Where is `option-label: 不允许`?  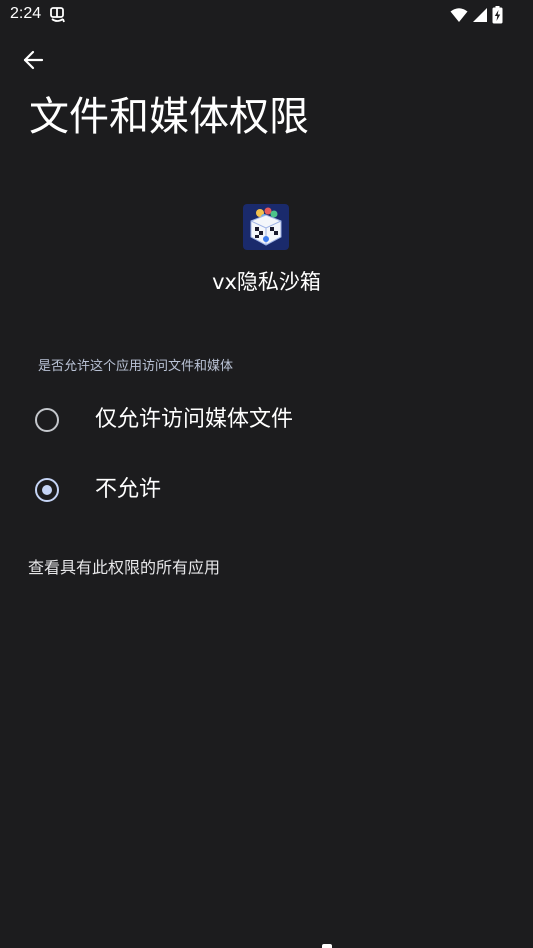 option-label: 不允许 is located at coordinates (128, 489).